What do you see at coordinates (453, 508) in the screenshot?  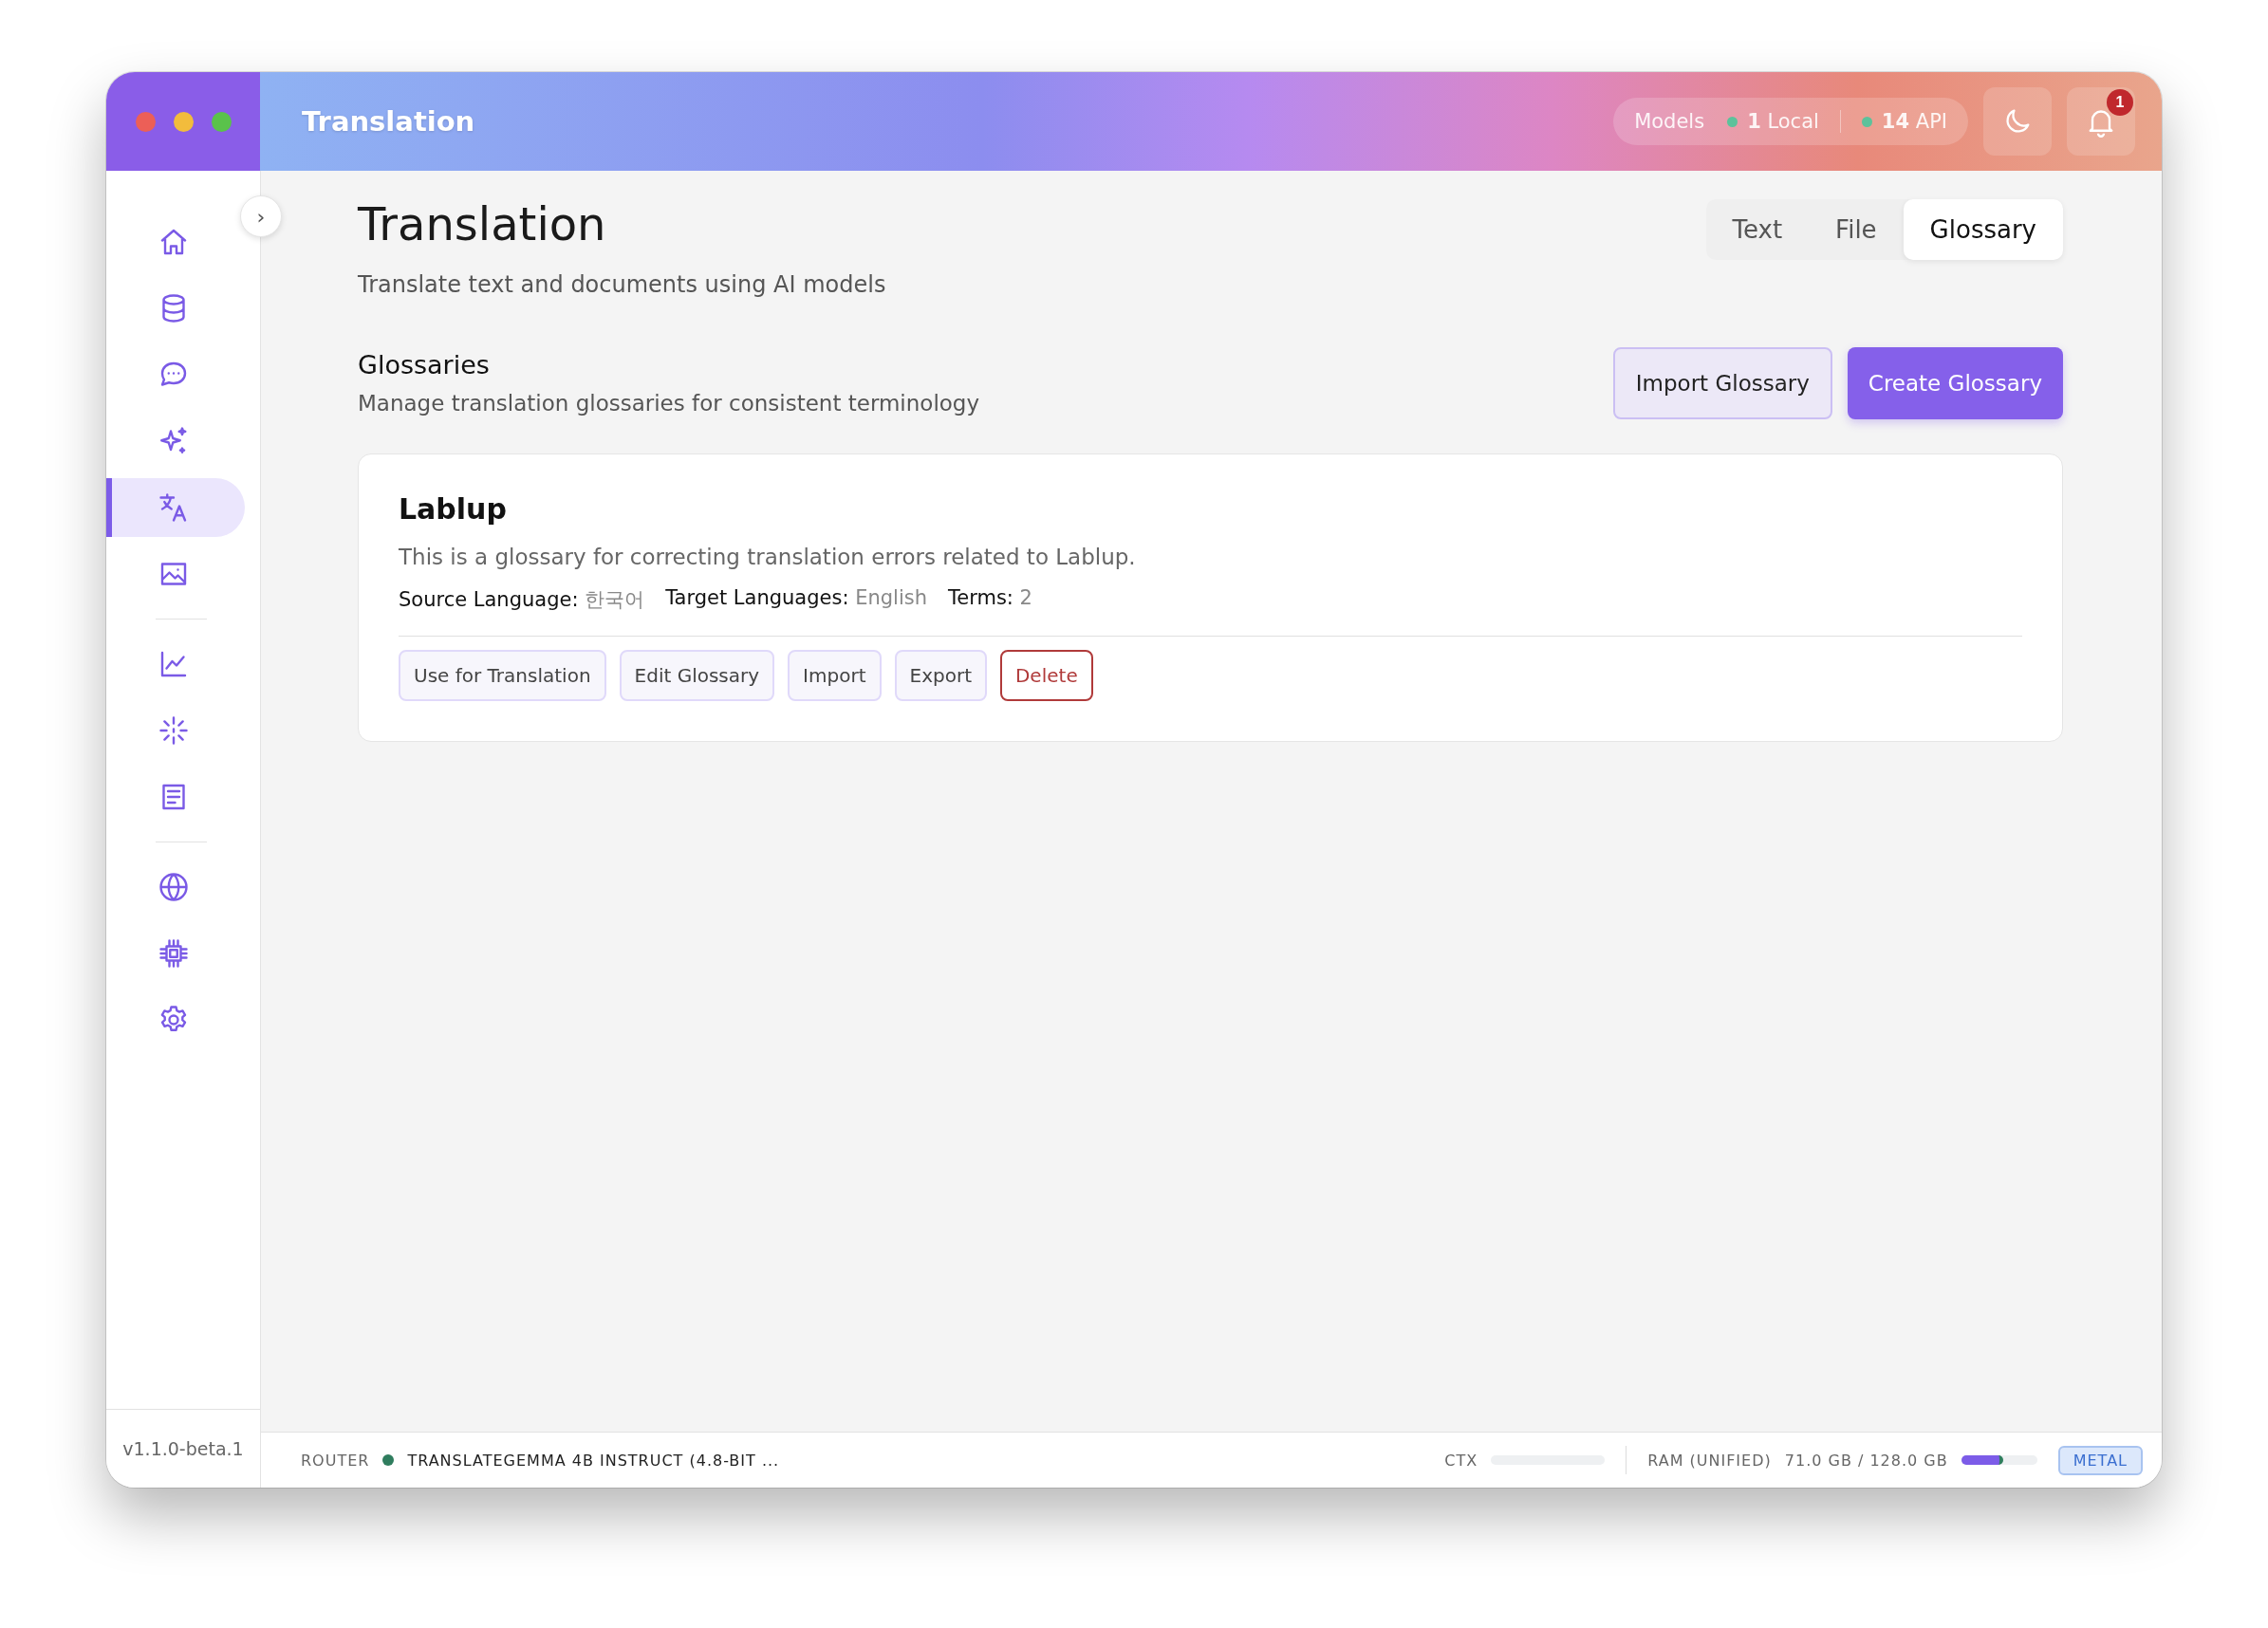 I see `glossary-name: Lablup` at bounding box center [453, 508].